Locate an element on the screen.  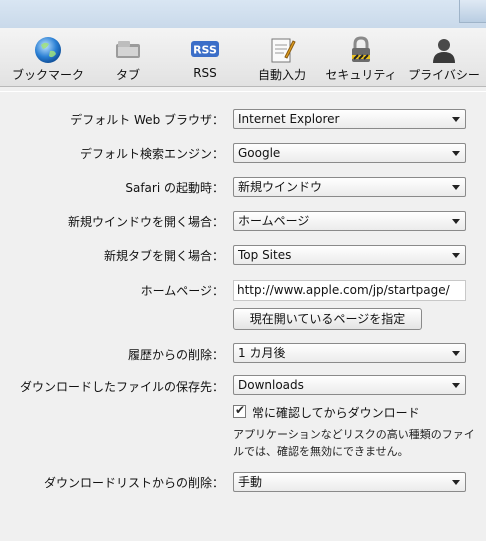
set-current-page-button: 現在開いているページを指定 is located at coordinates (327, 319).